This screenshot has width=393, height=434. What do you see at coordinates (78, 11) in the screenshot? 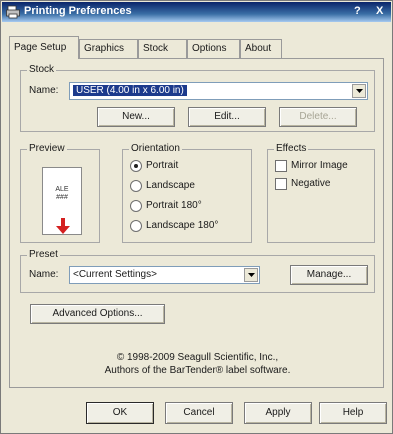
I see `window-title: Printing Preferences` at bounding box center [78, 11].